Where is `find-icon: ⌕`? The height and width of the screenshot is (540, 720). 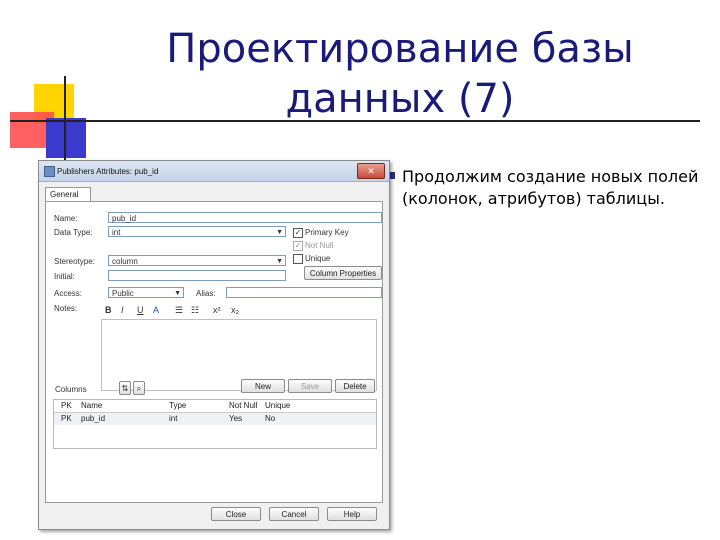
find-icon: ⌕ is located at coordinates (139, 388).